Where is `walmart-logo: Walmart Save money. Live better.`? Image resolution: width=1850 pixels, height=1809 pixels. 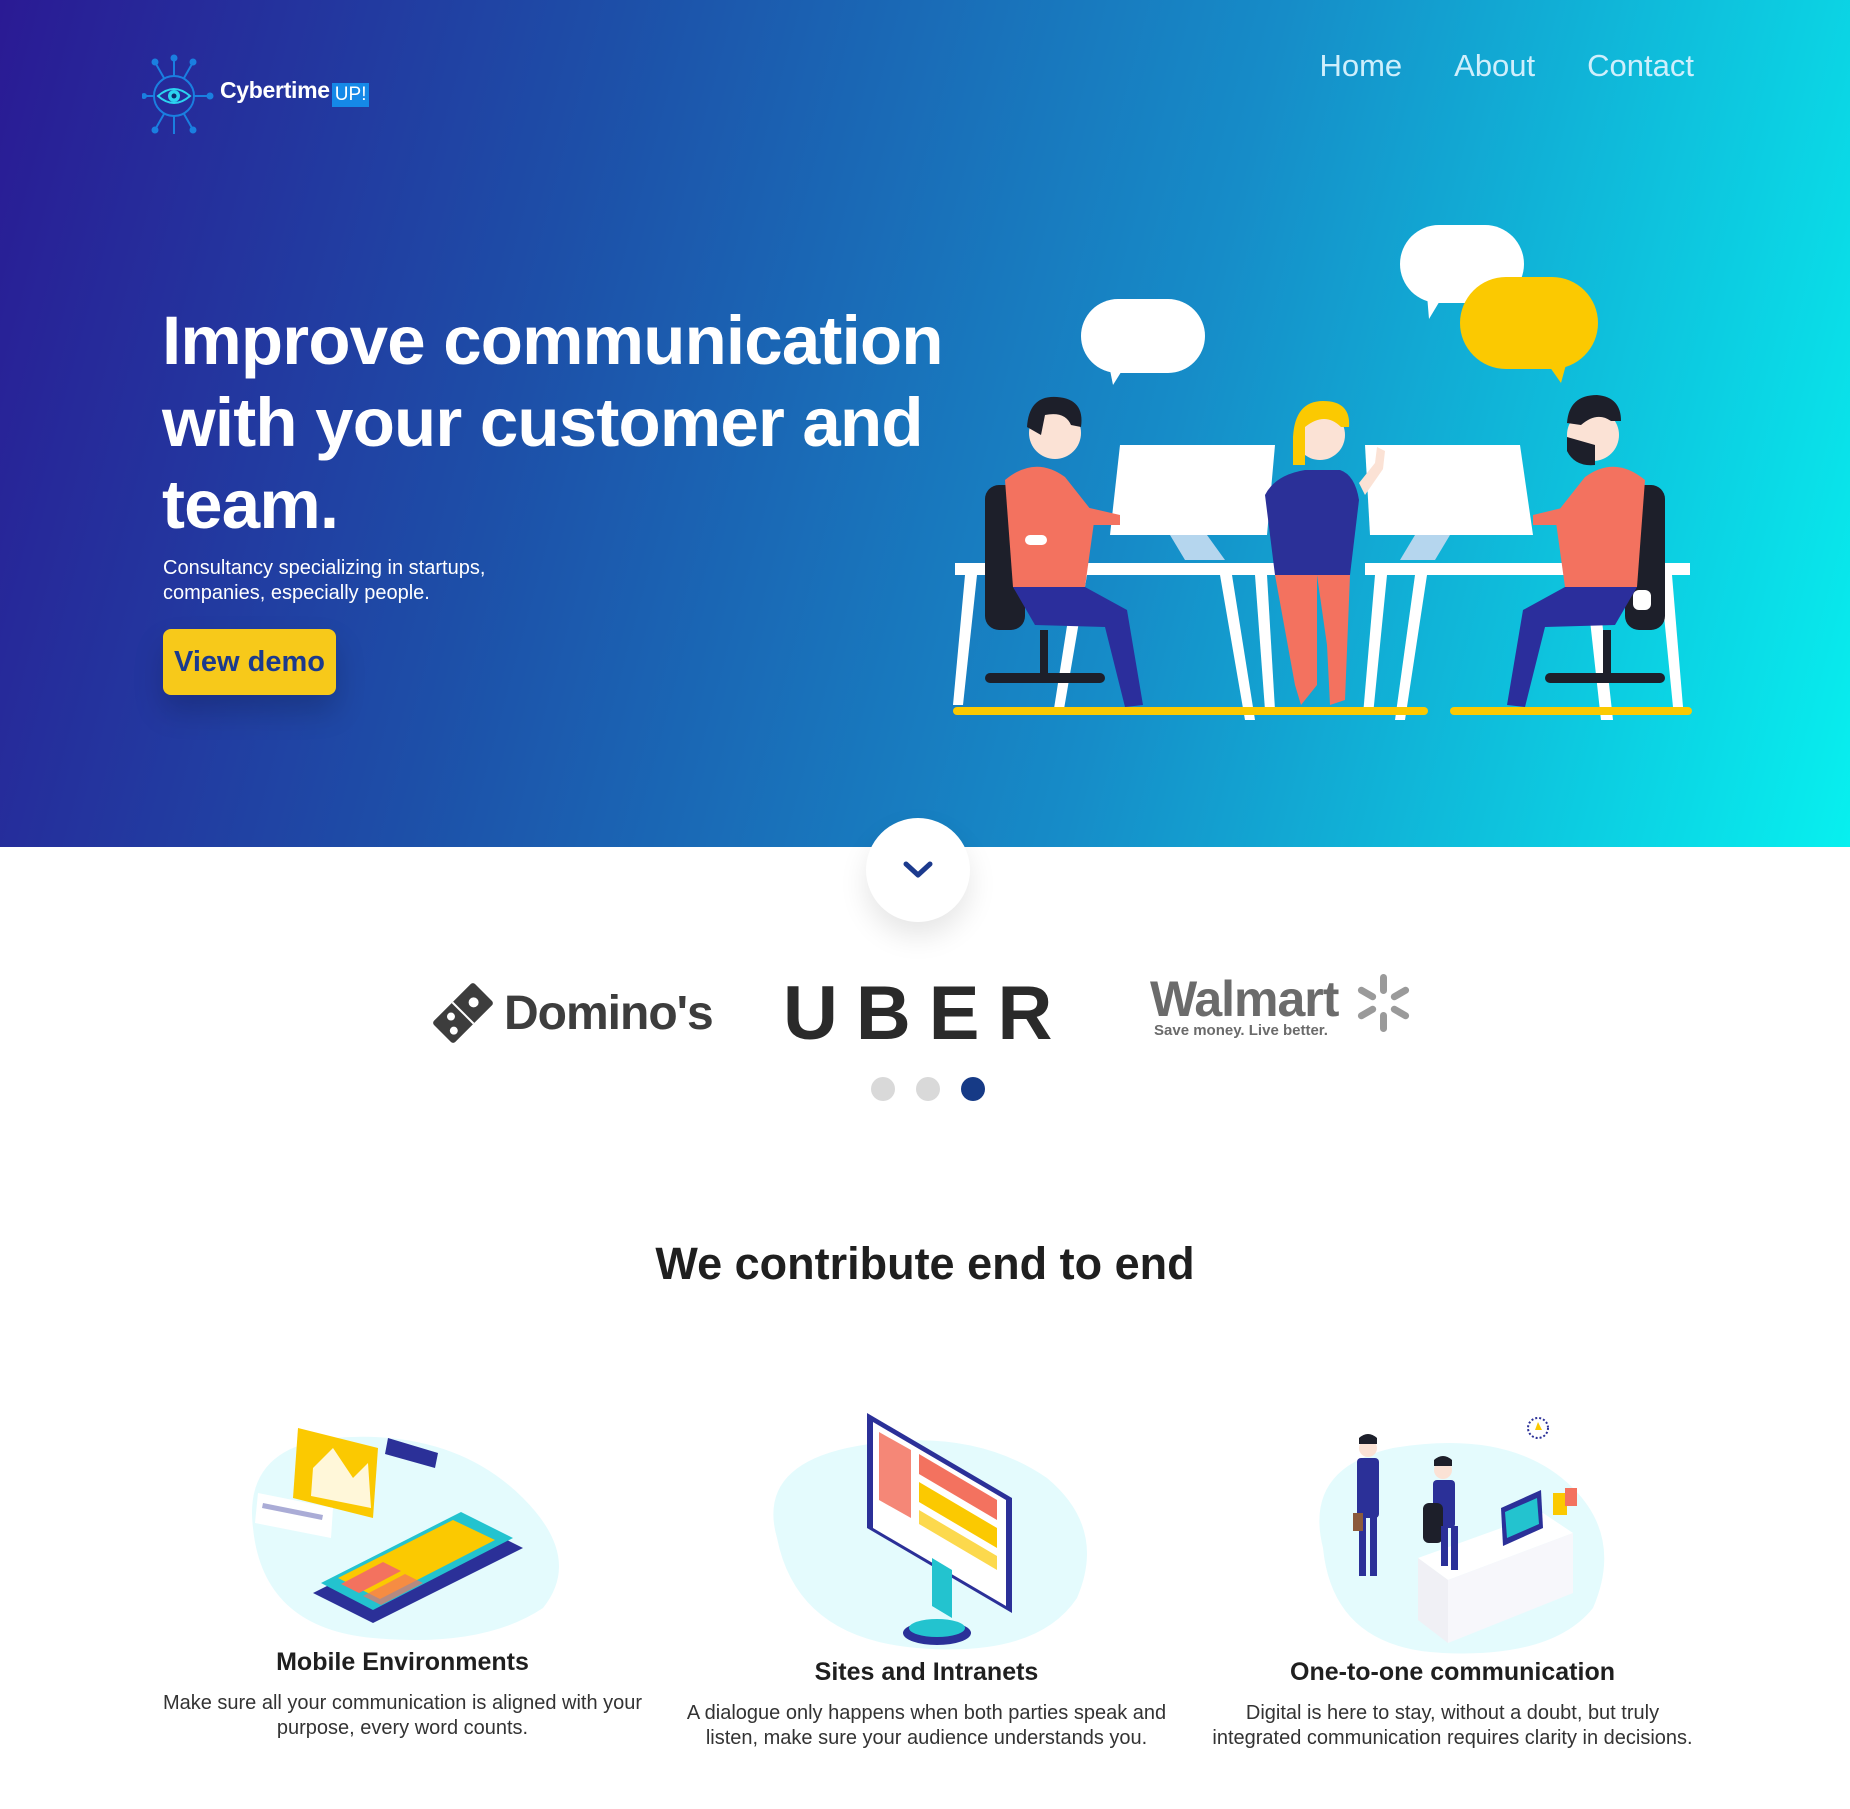
walmart-logo: Walmart Save money. Live better. is located at coordinates (1280, 1004).